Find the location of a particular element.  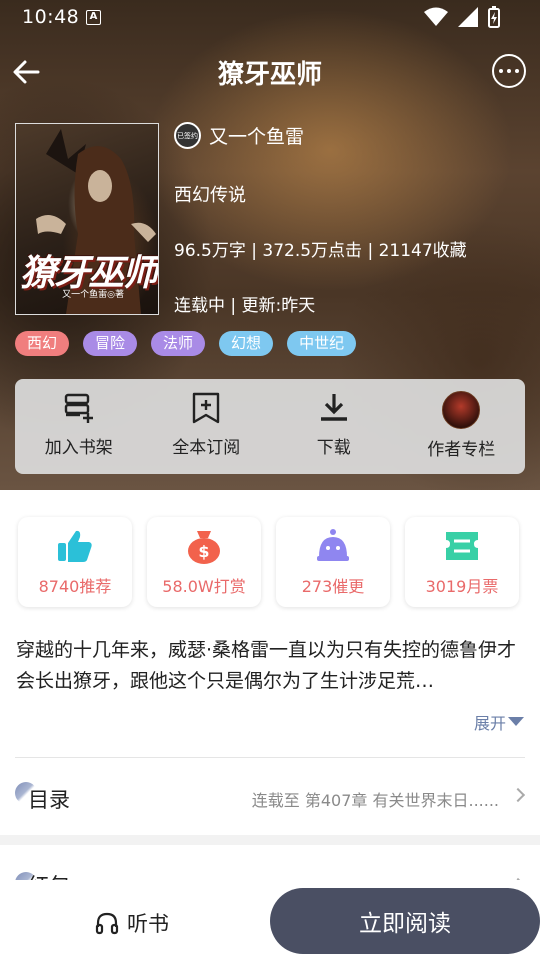

urge-update-label: 273催更 is located at coordinates (333, 586).